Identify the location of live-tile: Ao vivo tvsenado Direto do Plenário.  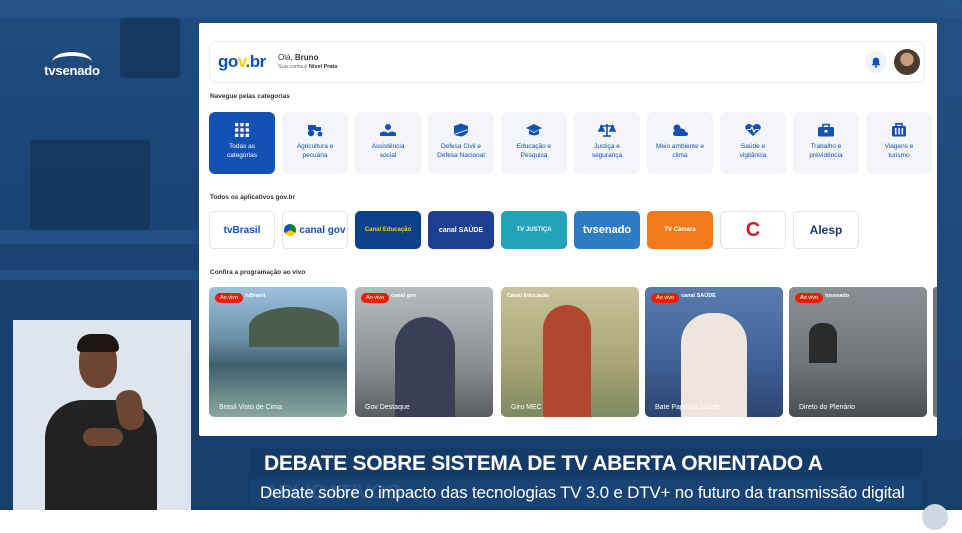
(858, 352).